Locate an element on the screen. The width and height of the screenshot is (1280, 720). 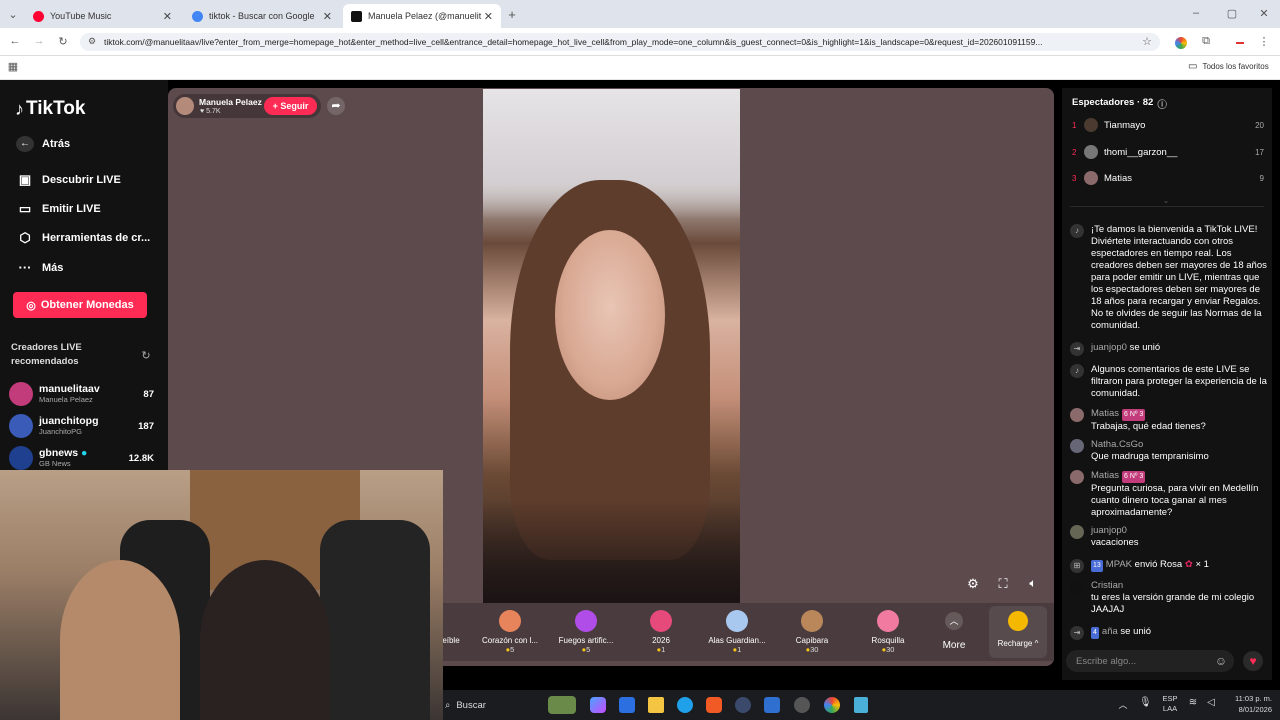
notepad-icon is located at coordinates (861, 705).